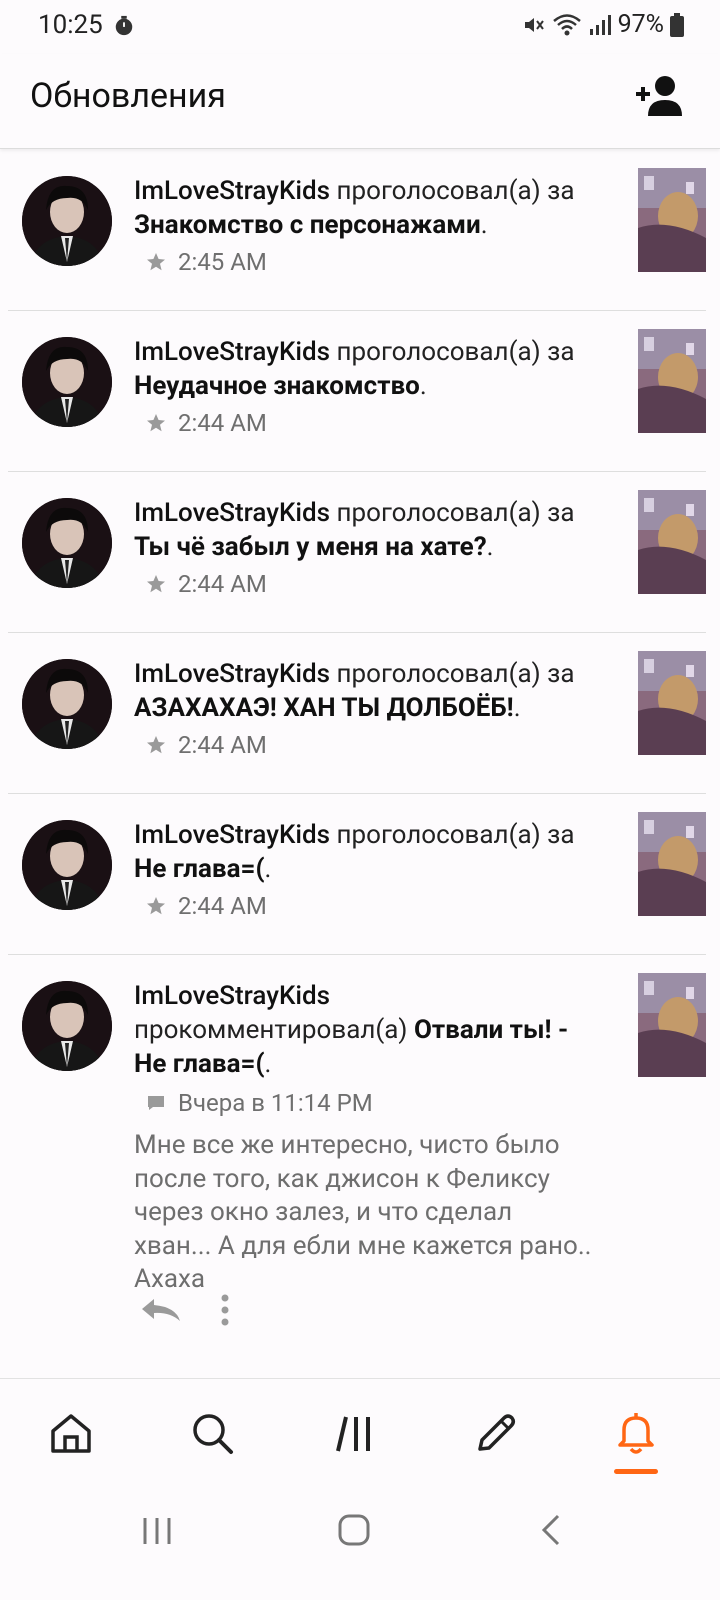  What do you see at coordinates (600, 24) in the screenshot?
I see `signal-icon` at bounding box center [600, 24].